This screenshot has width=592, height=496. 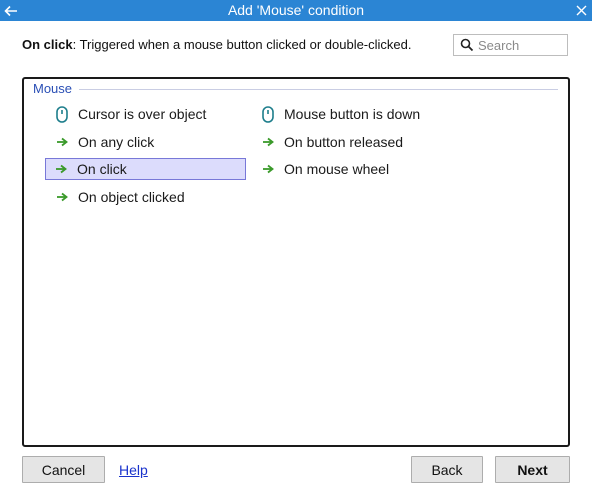 I want to click on condition-label: Mouse button is down, so click(x=352, y=114).